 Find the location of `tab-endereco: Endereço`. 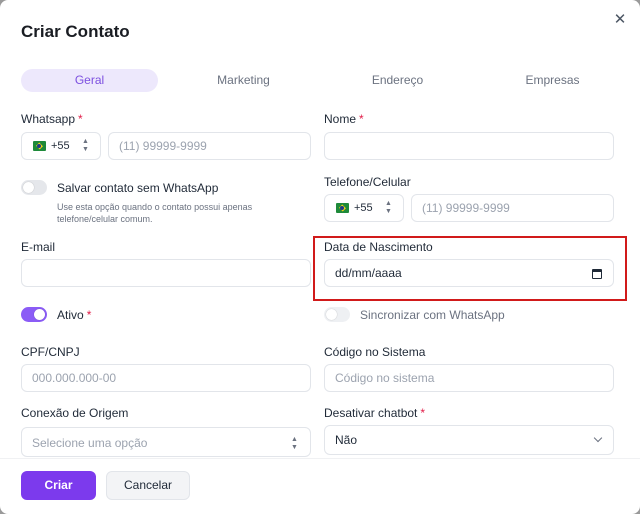

tab-endereco: Endereço is located at coordinates (397, 80).